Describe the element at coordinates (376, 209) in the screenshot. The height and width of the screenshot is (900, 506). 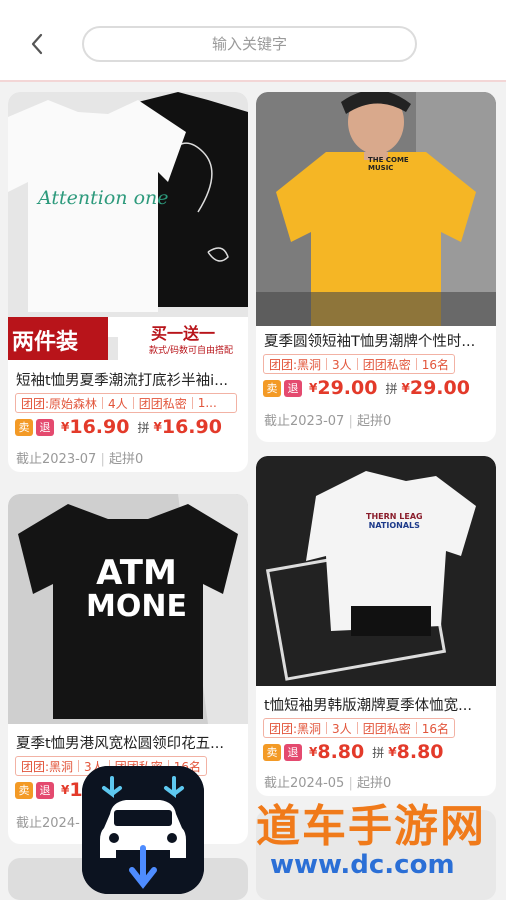
I see `product-image: THE COME MUSIC` at that location.